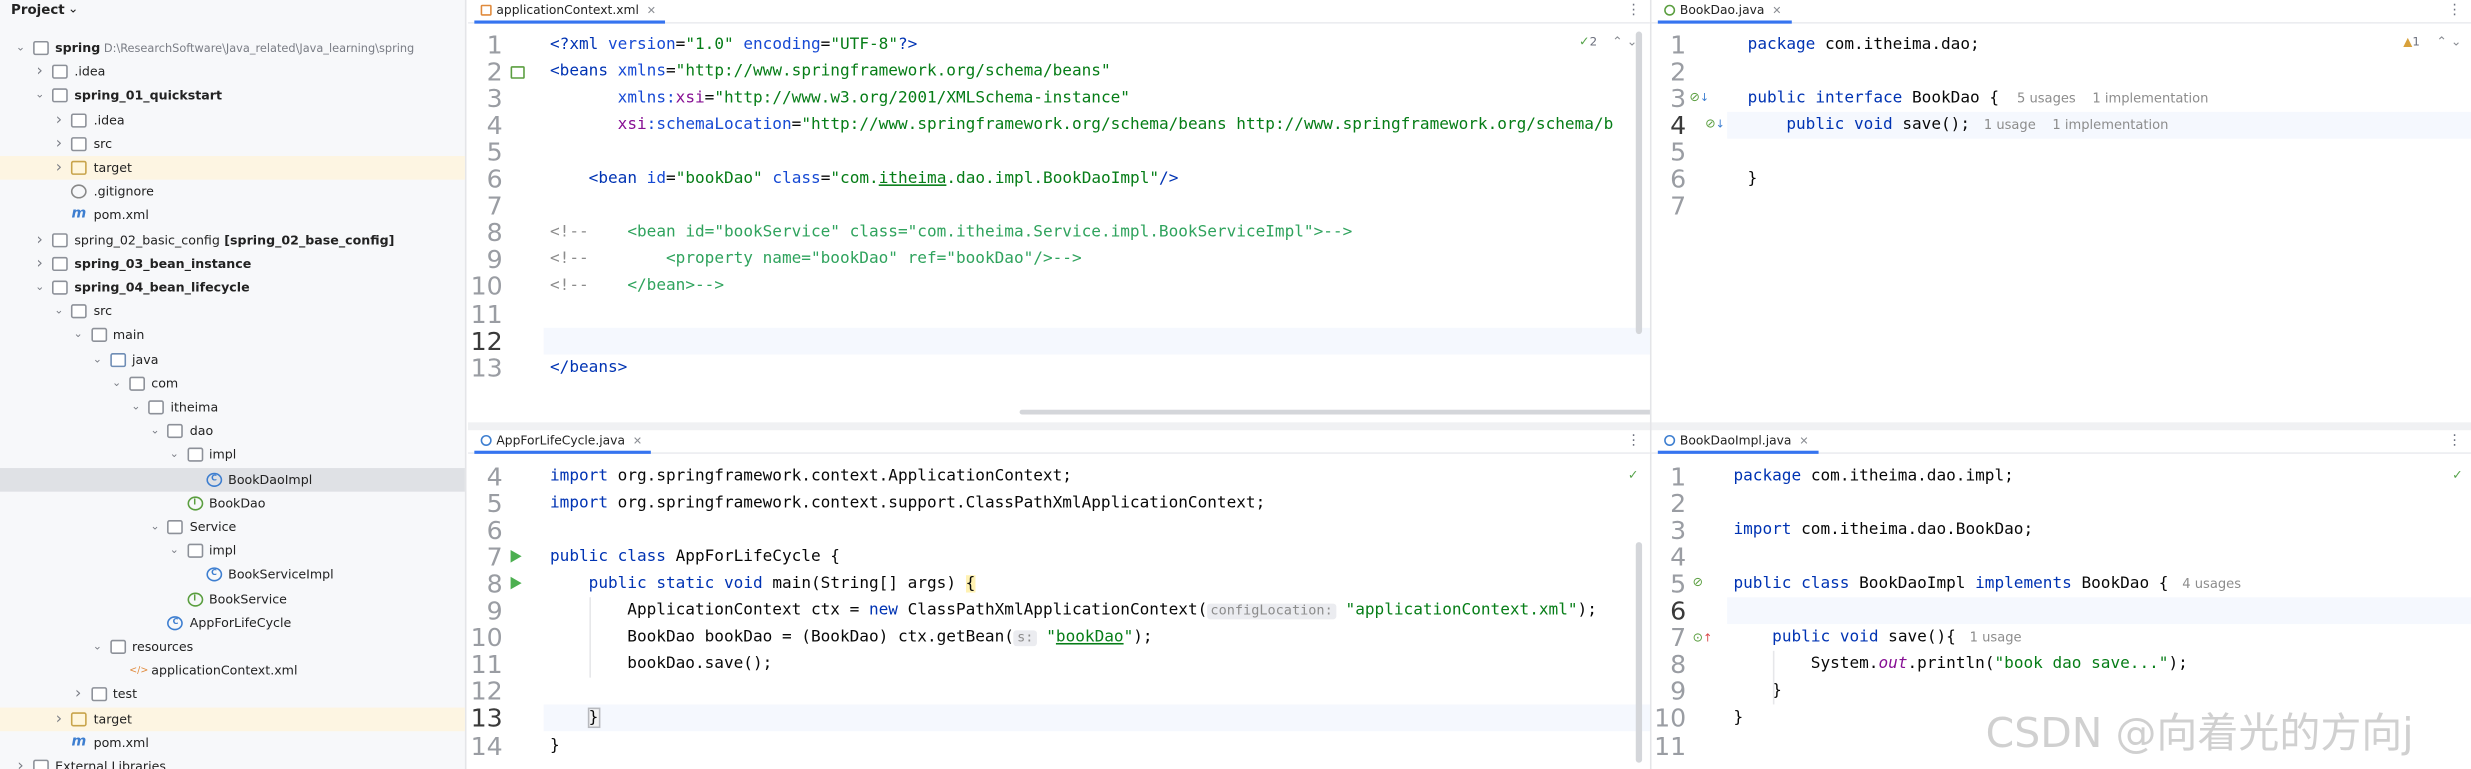 The height and width of the screenshot is (769, 2471). What do you see at coordinates (1724, 12) in the screenshot?
I see `tab-bookdao-java: BookDao.java ✕` at bounding box center [1724, 12].